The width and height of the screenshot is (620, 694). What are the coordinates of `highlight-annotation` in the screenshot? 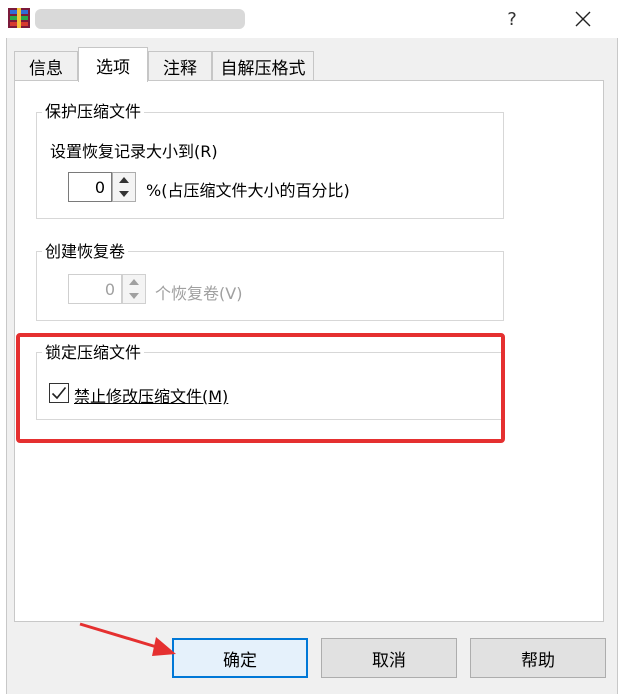 It's located at (260, 388).